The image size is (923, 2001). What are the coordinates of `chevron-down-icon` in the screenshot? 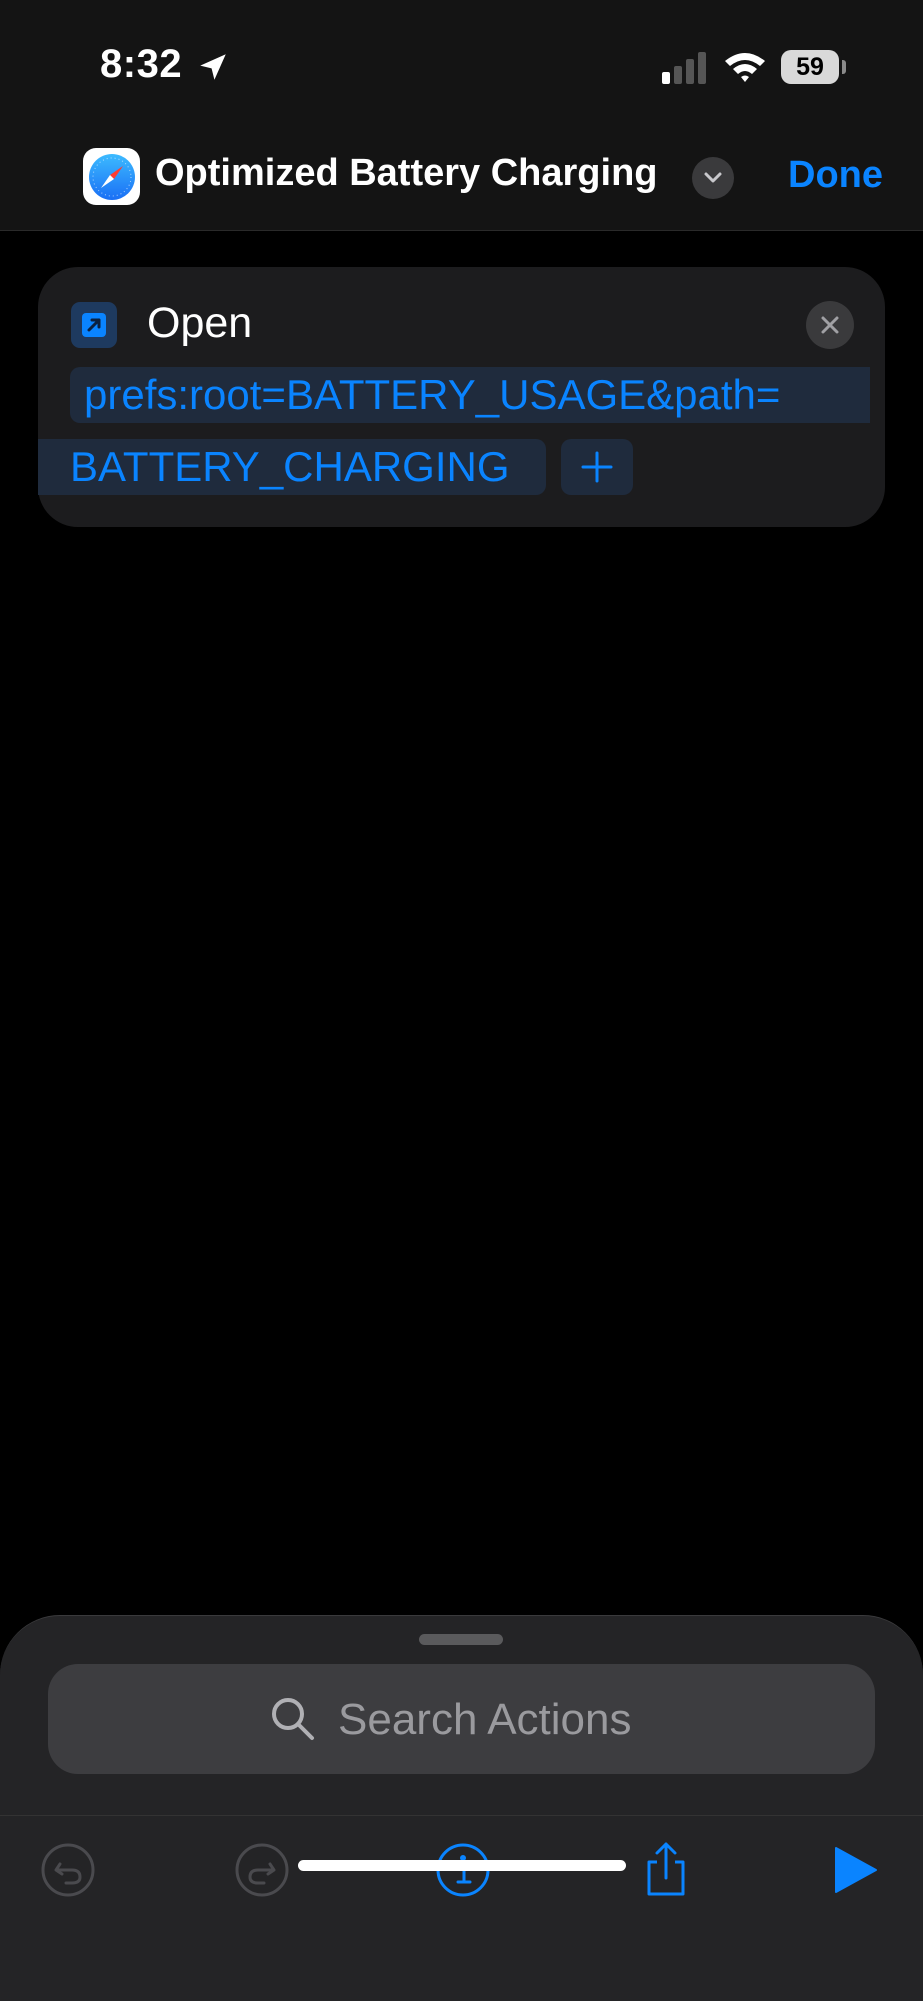 It's located at (713, 177).